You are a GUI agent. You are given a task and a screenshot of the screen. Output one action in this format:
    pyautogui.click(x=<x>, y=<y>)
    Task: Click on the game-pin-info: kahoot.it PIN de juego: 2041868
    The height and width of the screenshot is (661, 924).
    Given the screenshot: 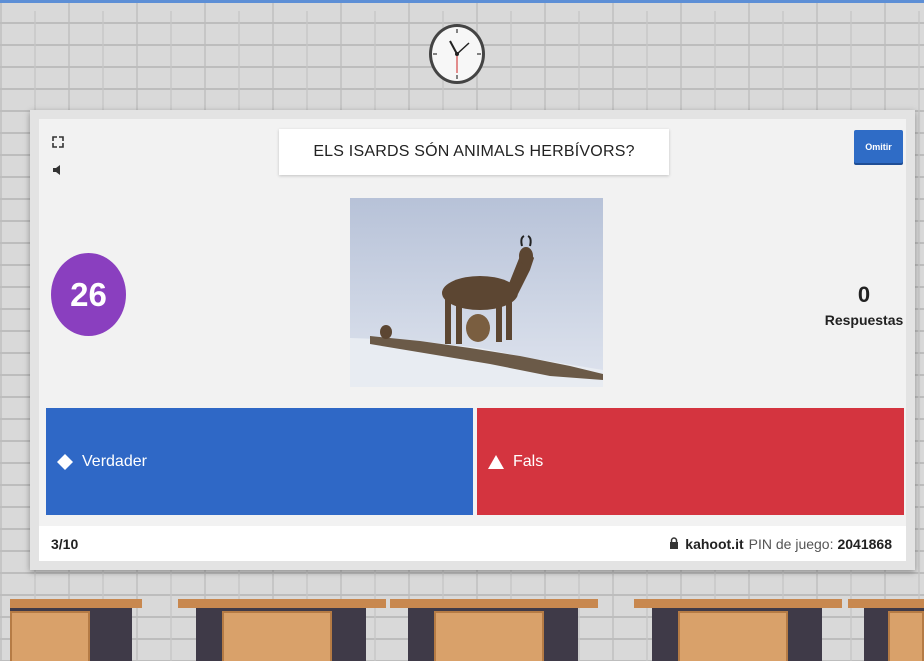 What is the action you would take?
    pyautogui.click(x=780, y=544)
    